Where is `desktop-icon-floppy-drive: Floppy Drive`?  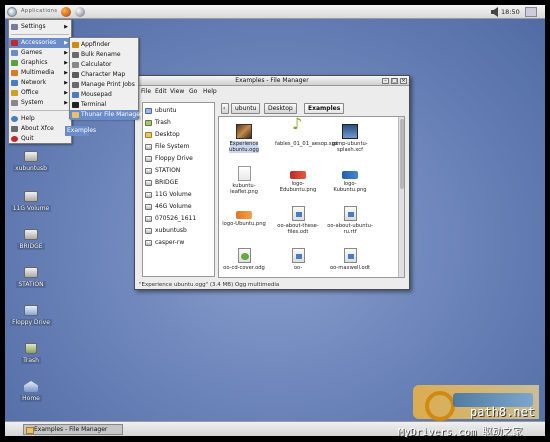 desktop-icon-floppy-drive: Floppy Drive is located at coordinates (31, 315).